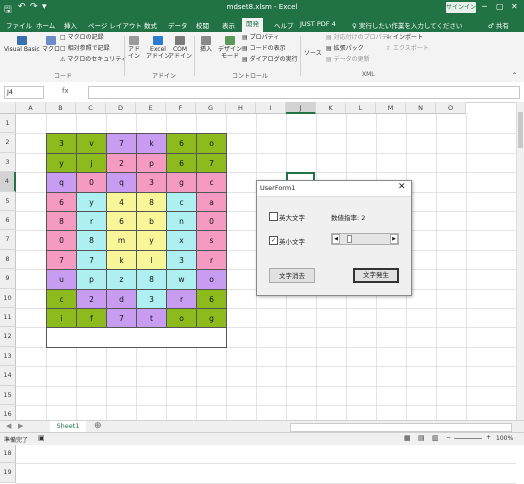 The image size is (524, 484). I want to click on grid-cell: x, so click(181, 240).